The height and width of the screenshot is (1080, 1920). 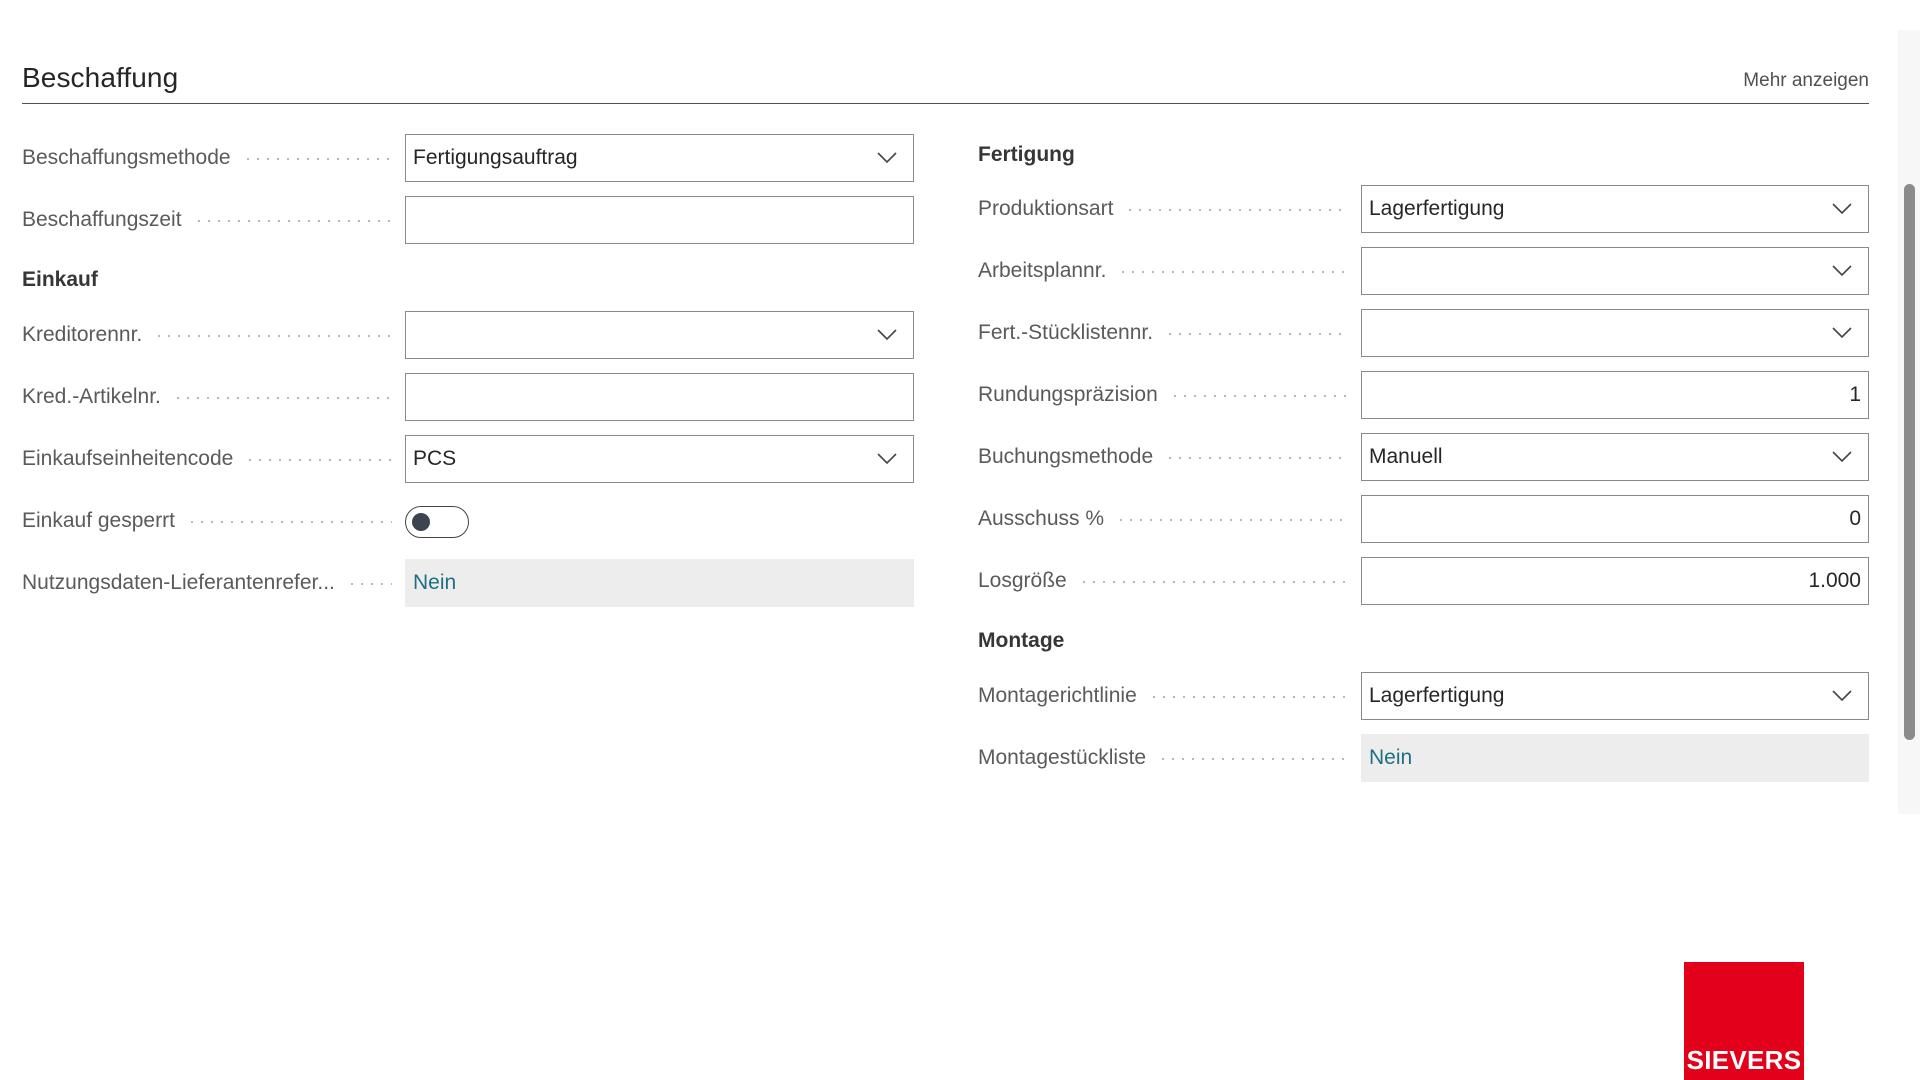 I want to click on field-kred-artikelnr: Kred.-Artikelnr., so click(x=468, y=397).